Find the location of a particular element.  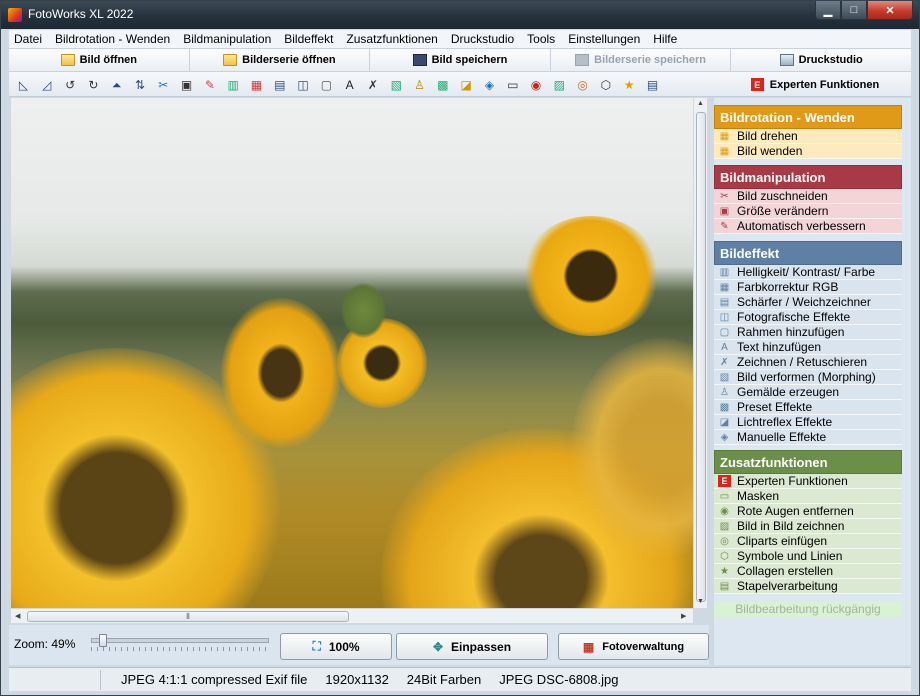

panel-item-label: Text hinzufügen is located at coordinates (779, 347).